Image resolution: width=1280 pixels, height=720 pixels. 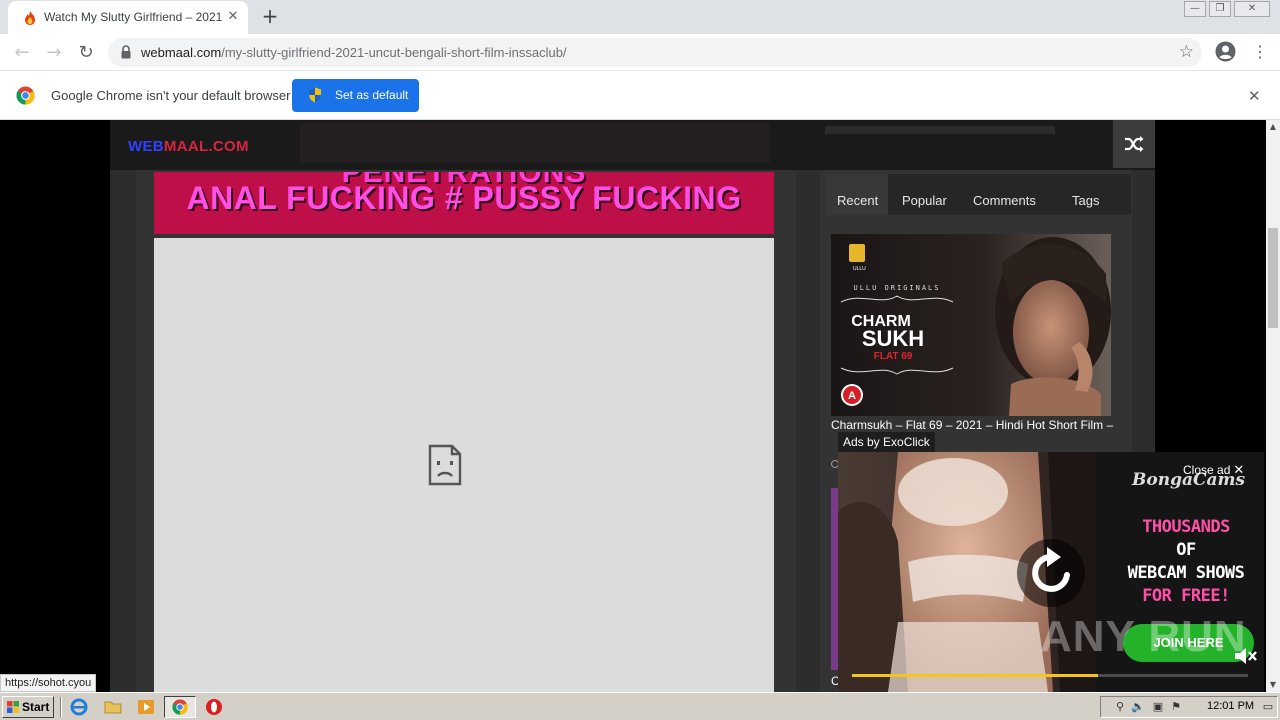 I want to click on taskbar-chrome-button, so click(x=180, y=707).